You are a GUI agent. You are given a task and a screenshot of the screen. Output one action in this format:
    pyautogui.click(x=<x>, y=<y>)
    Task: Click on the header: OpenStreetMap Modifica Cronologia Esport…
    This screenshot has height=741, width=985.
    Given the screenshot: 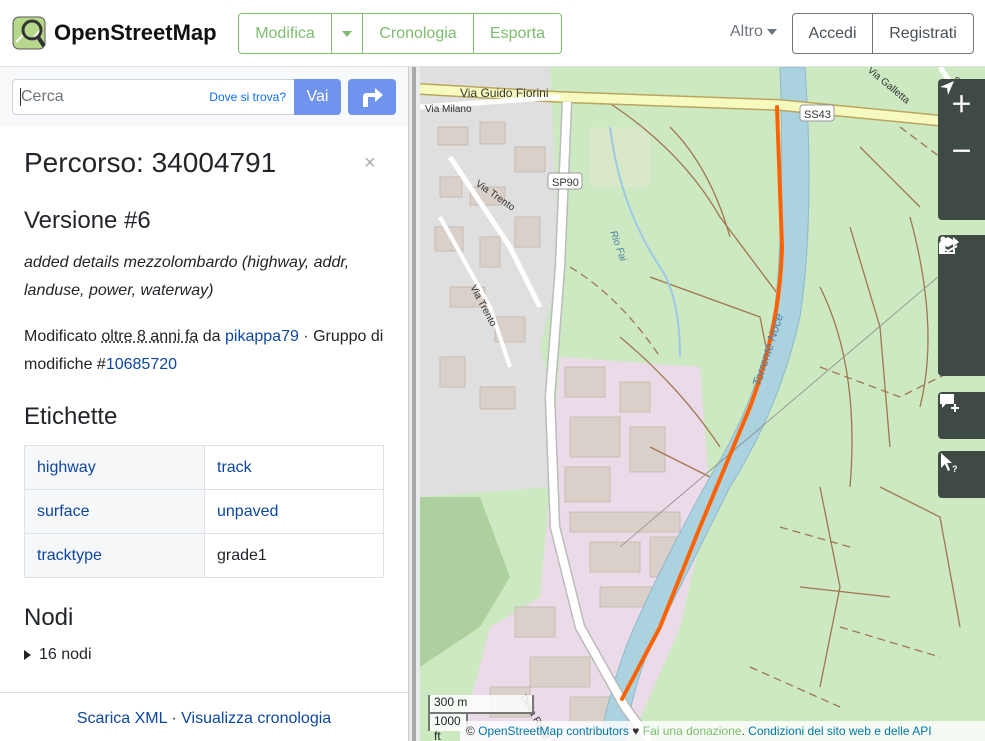 What is the action you would take?
    pyautogui.click(x=492, y=33)
    